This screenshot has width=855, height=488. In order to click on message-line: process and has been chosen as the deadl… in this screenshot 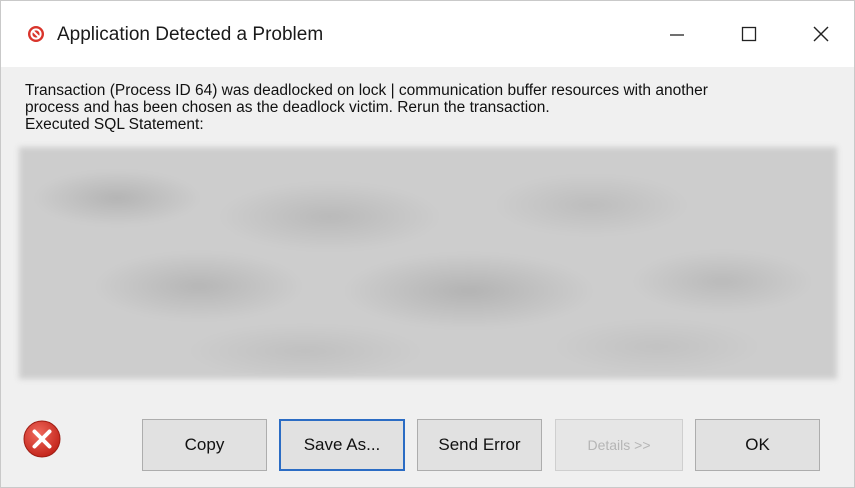, I will do `click(287, 107)`.